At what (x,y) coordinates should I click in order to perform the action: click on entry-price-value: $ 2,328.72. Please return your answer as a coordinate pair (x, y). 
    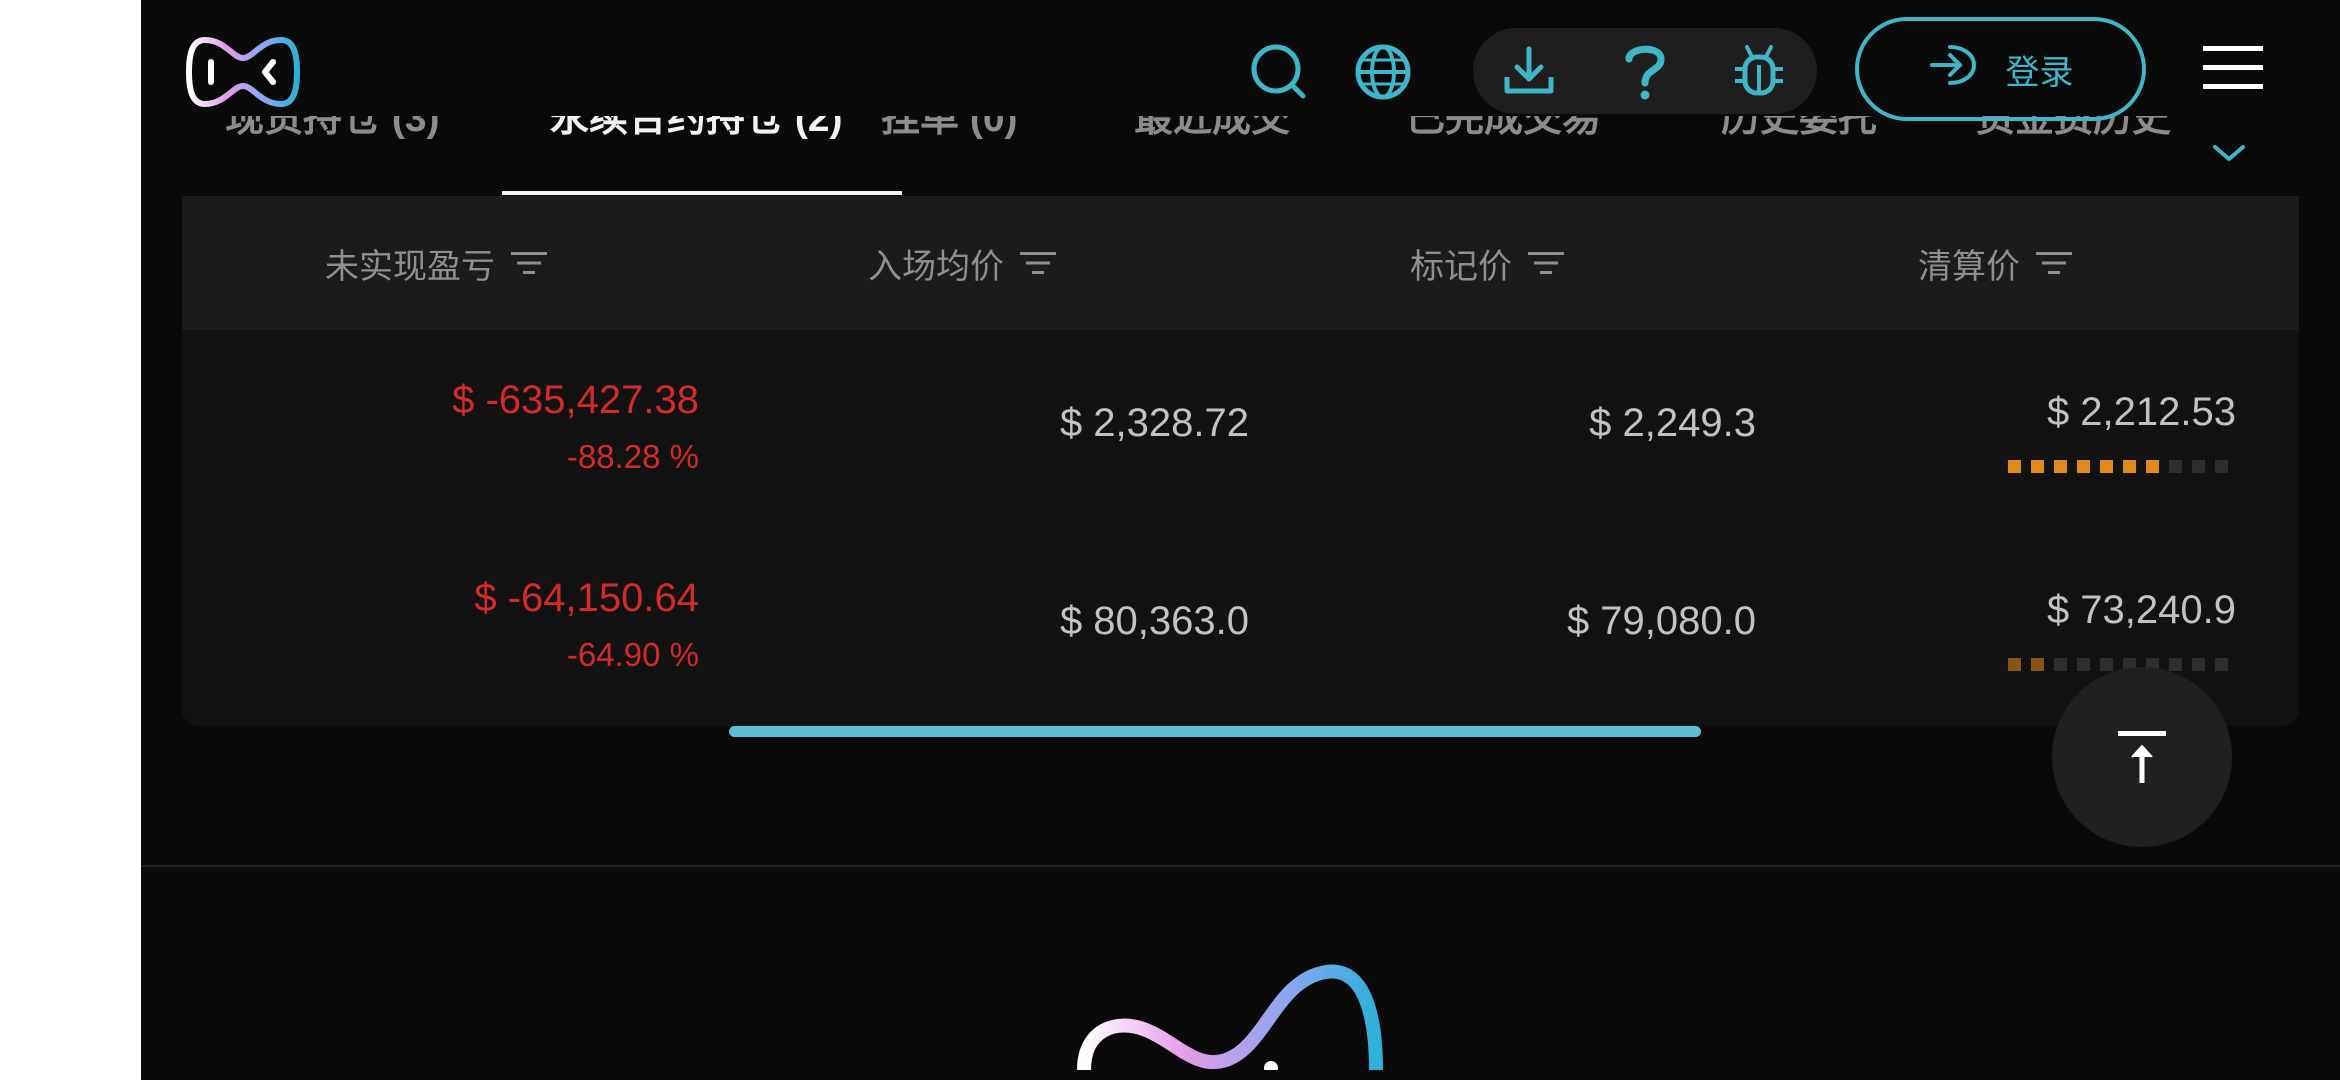
    Looking at the image, I should click on (1154, 423).